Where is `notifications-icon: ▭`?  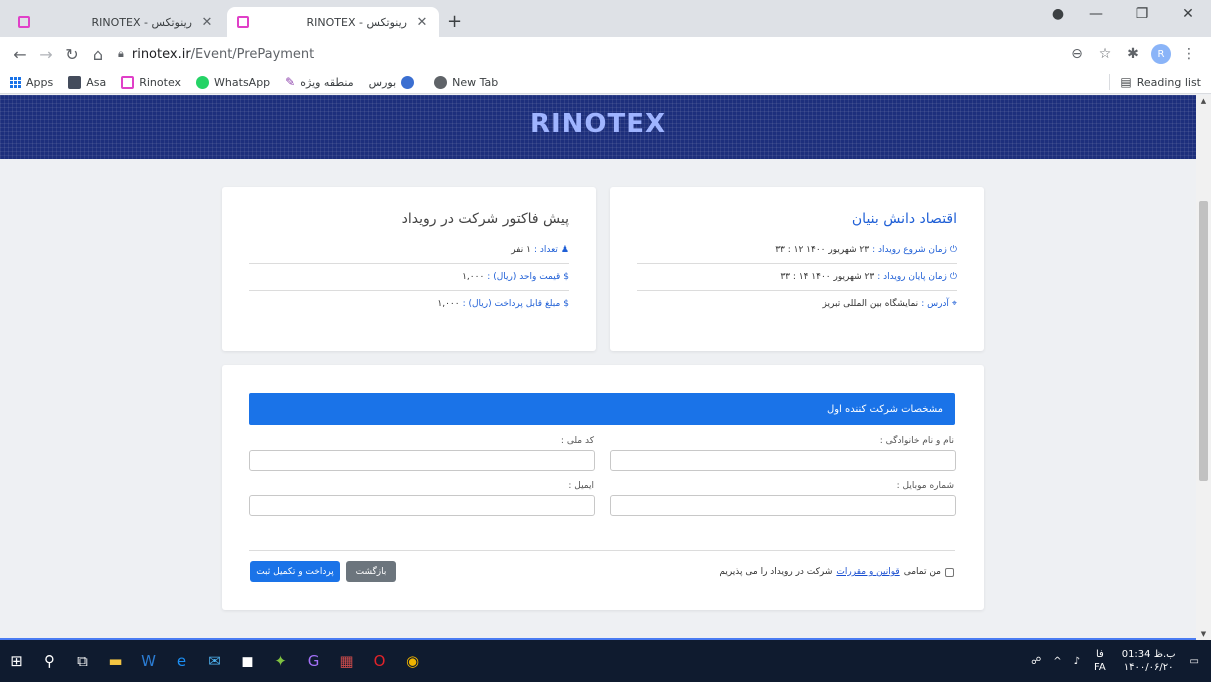
notifications-icon: ▭ is located at coordinates (1194, 661).